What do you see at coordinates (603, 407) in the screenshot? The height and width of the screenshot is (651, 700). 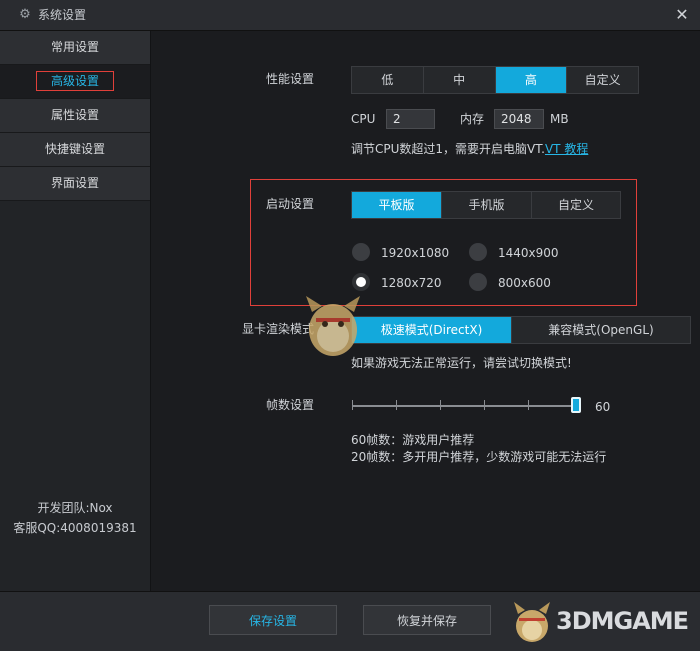 I see `fps-value: 60` at bounding box center [603, 407].